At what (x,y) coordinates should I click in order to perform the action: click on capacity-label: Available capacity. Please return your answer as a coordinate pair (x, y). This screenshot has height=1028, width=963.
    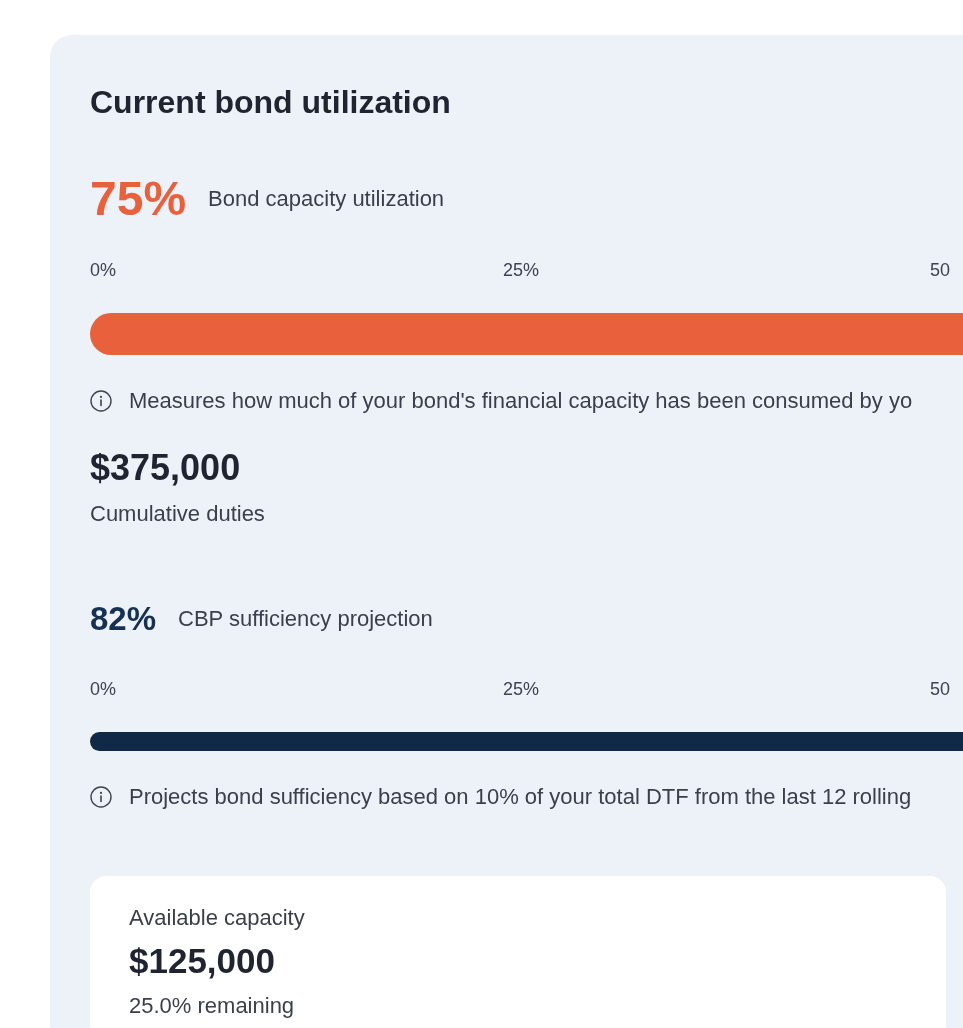
    Looking at the image, I should click on (217, 918).